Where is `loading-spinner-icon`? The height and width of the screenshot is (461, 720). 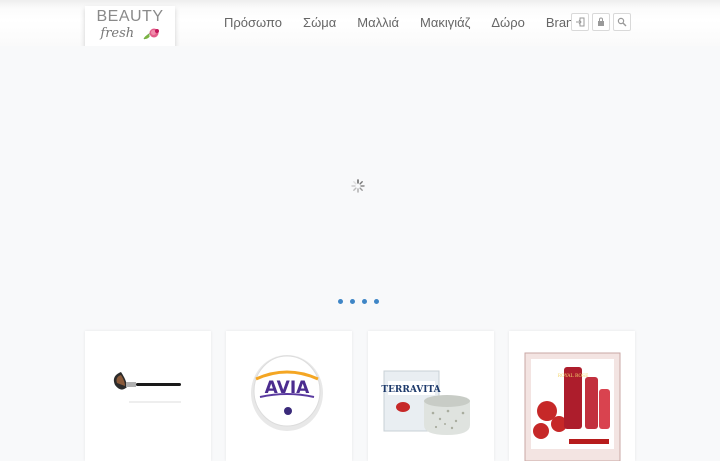
loading-spinner-icon is located at coordinates (358, 186).